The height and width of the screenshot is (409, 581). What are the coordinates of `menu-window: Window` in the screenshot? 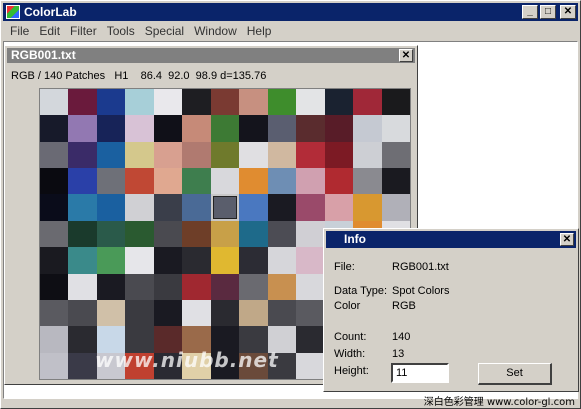 It's located at (215, 31).